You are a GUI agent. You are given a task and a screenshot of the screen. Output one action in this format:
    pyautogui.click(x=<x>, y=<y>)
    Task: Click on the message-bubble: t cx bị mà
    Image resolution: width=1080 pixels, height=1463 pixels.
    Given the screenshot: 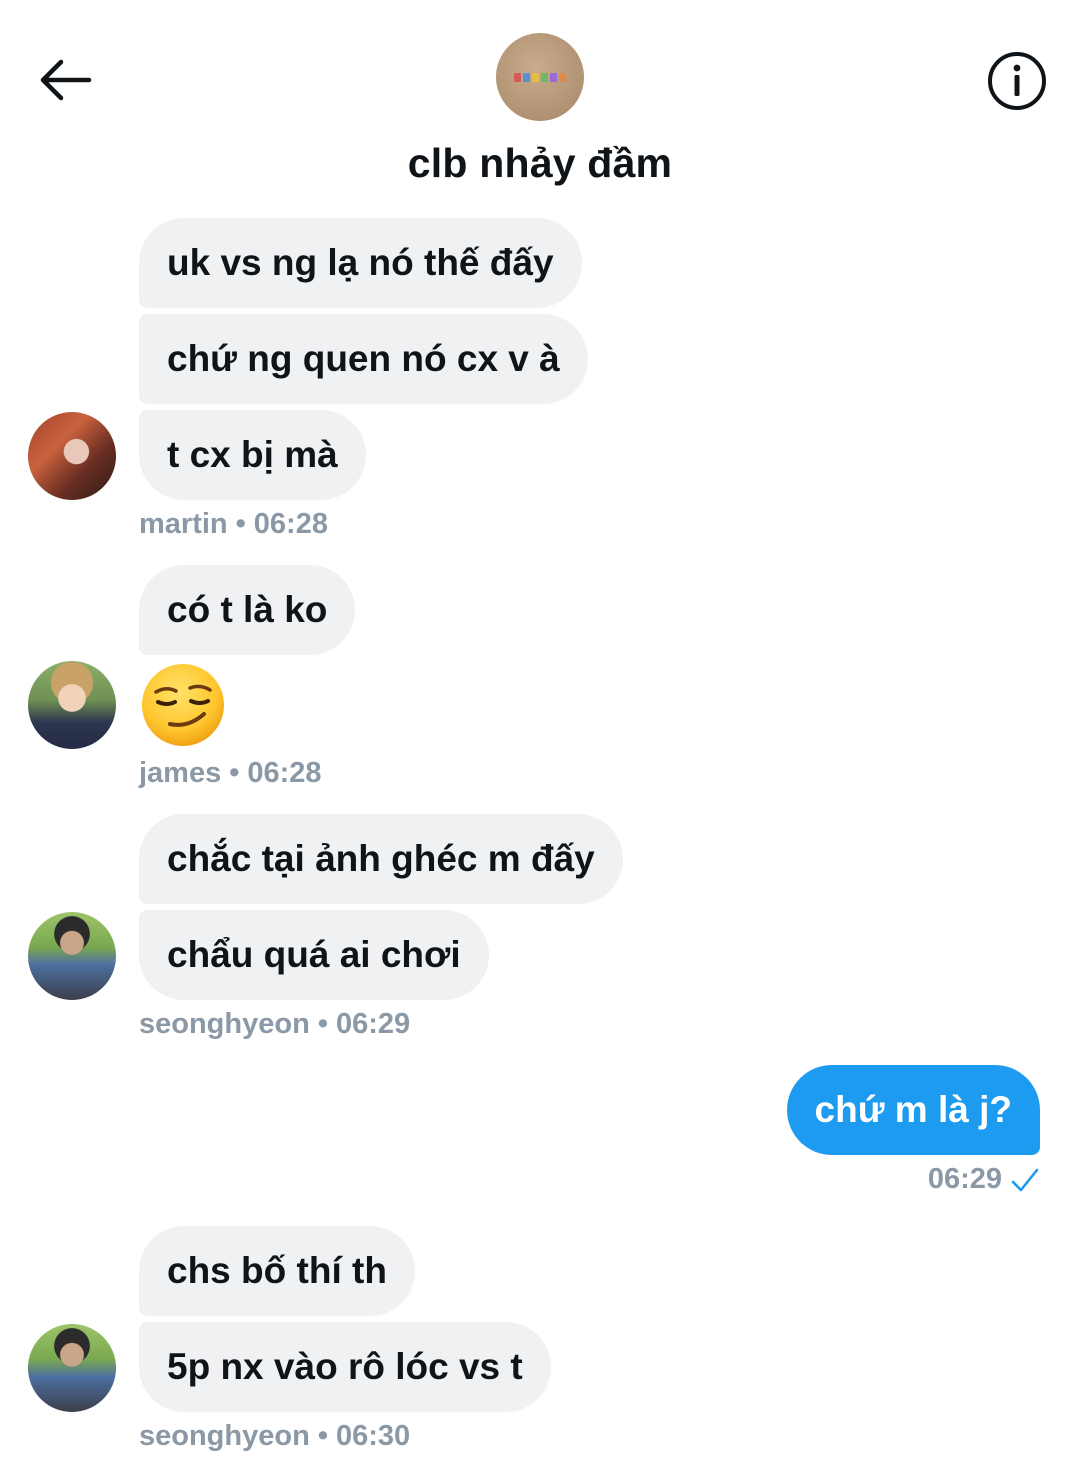 What is the action you would take?
    pyautogui.click(x=252, y=455)
    